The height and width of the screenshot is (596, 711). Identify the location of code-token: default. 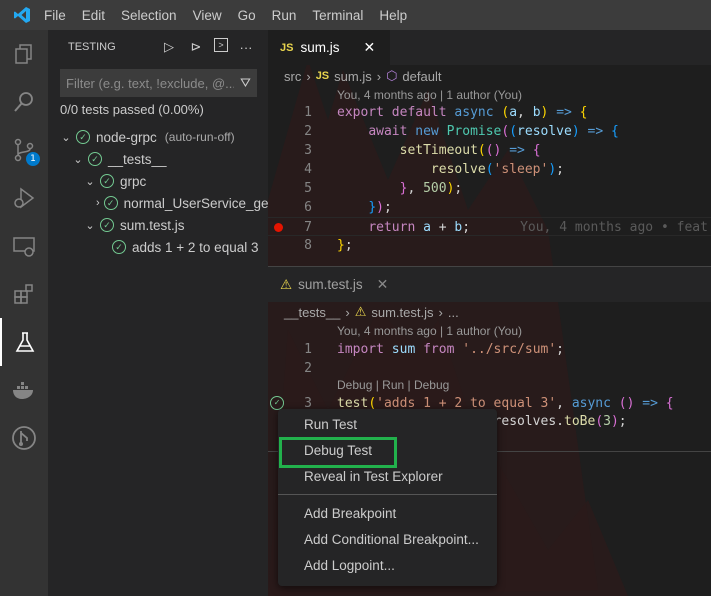
(419, 112).